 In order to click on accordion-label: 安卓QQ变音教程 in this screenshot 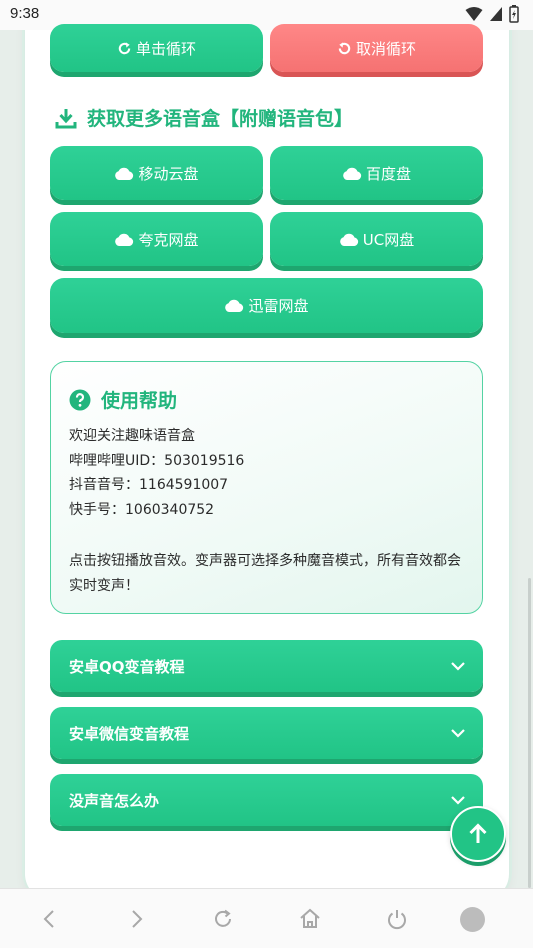, I will do `click(127, 666)`.